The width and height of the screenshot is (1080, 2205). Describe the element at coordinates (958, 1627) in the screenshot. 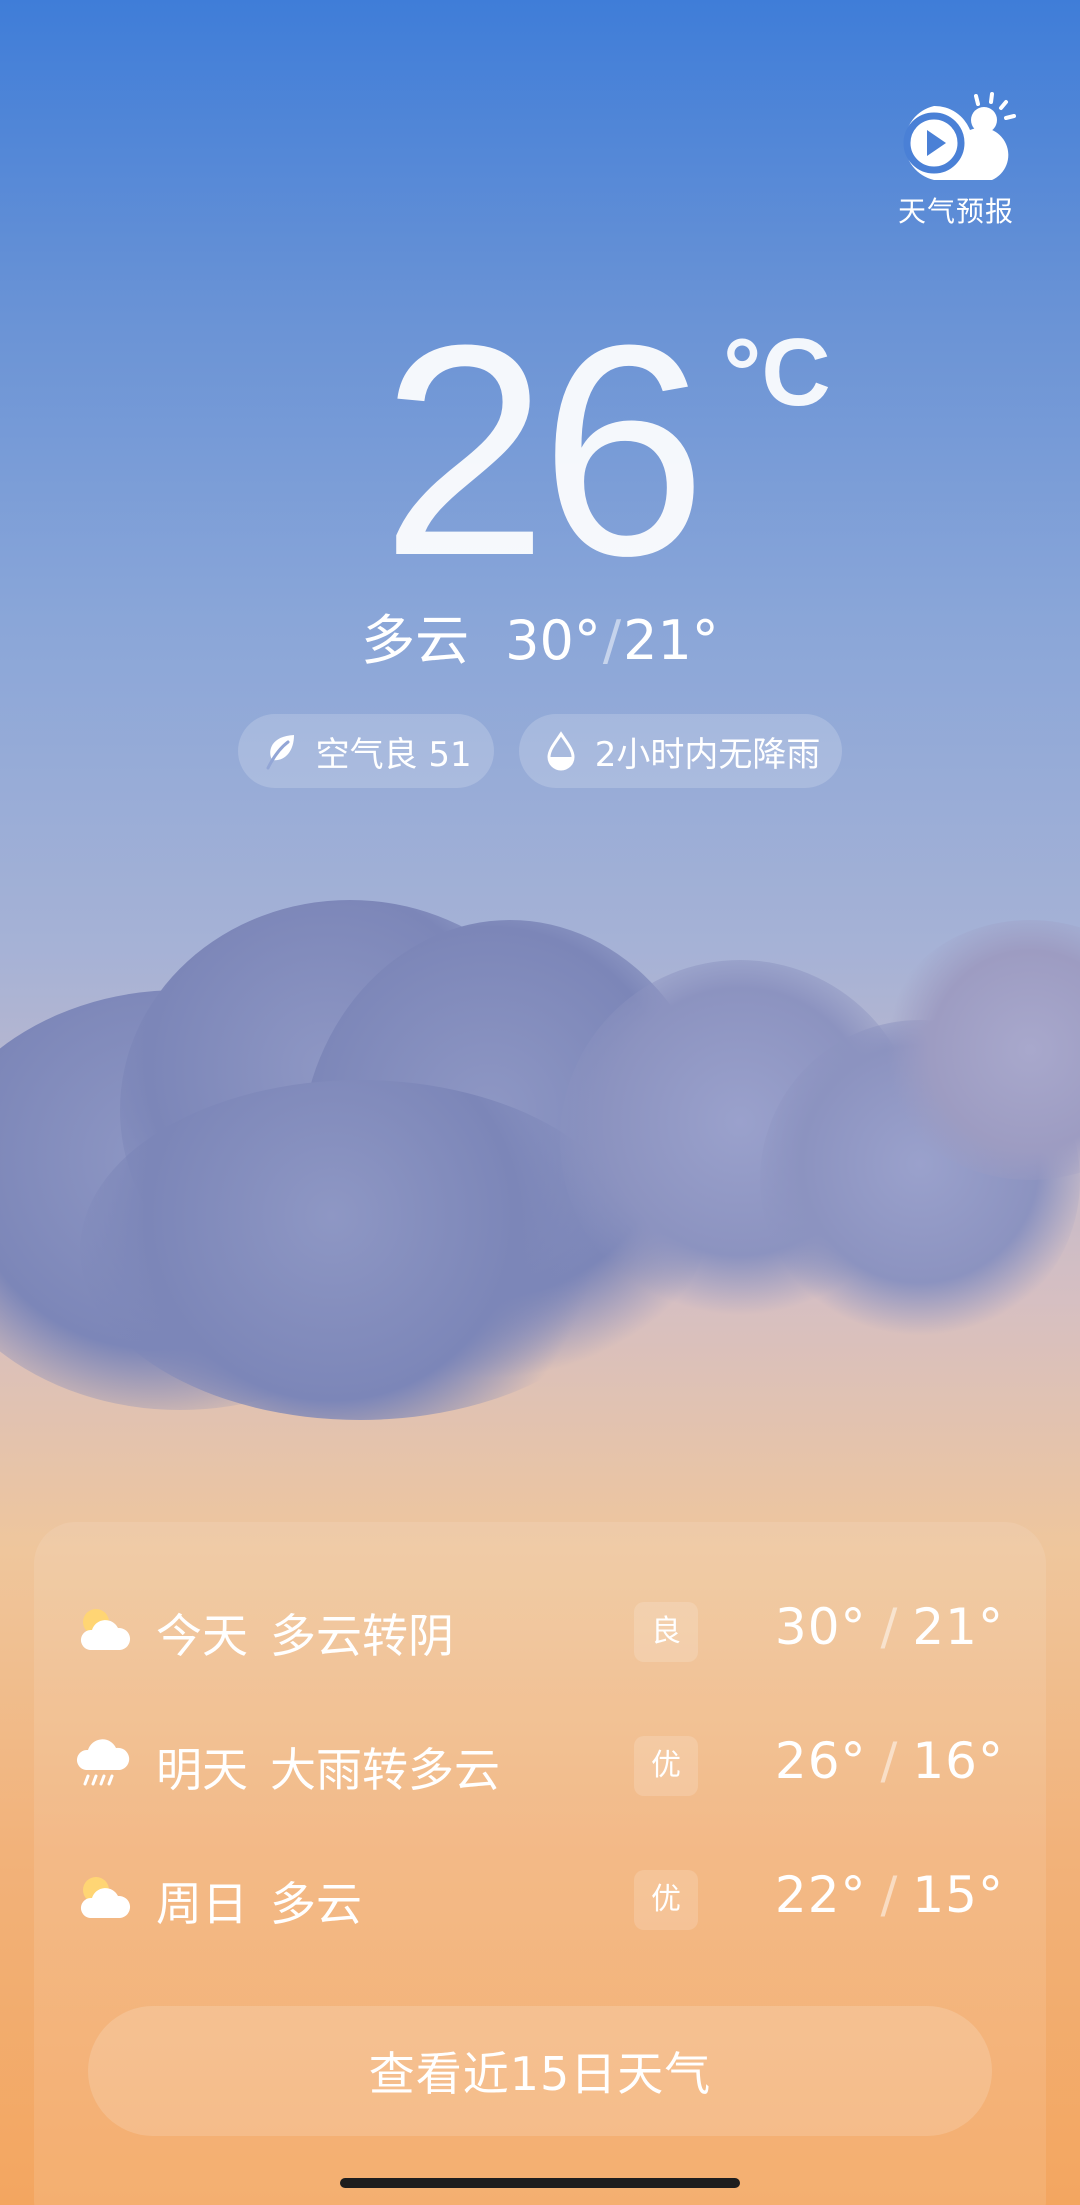

I see `forecast-low: 21°` at that location.